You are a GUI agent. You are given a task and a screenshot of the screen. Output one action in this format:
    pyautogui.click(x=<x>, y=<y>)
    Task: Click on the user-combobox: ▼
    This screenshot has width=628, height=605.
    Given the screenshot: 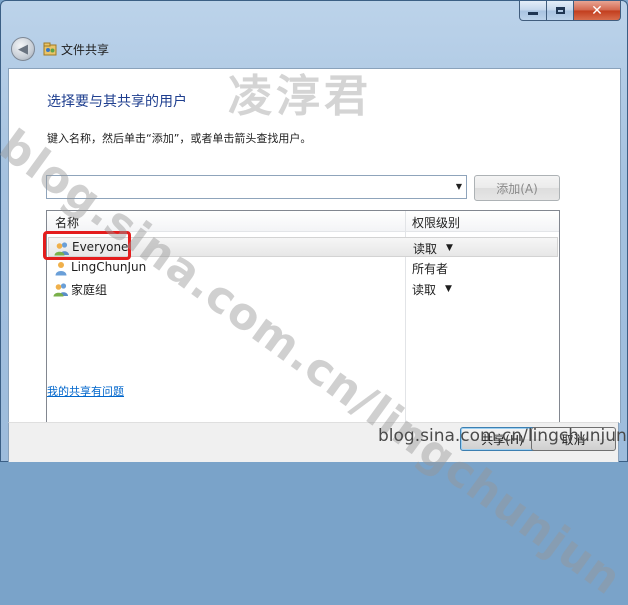 What is the action you would take?
    pyautogui.click(x=256, y=187)
    